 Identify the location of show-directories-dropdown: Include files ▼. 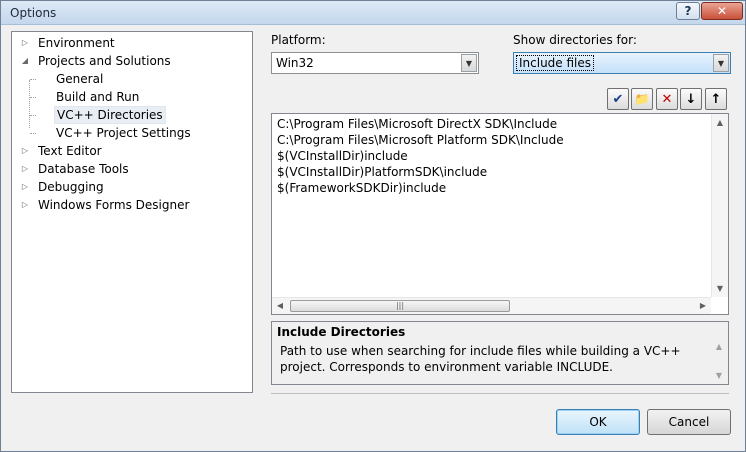
(622, 63).